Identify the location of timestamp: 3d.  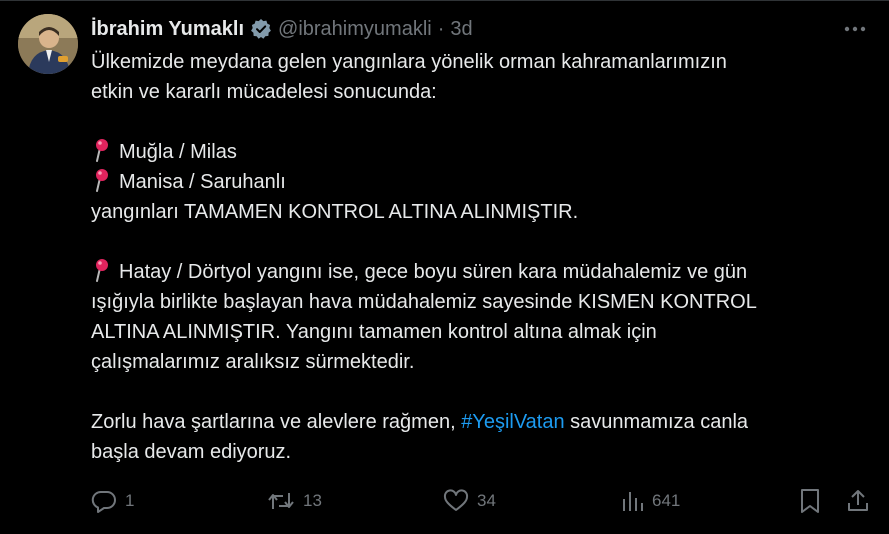
(461, 29).